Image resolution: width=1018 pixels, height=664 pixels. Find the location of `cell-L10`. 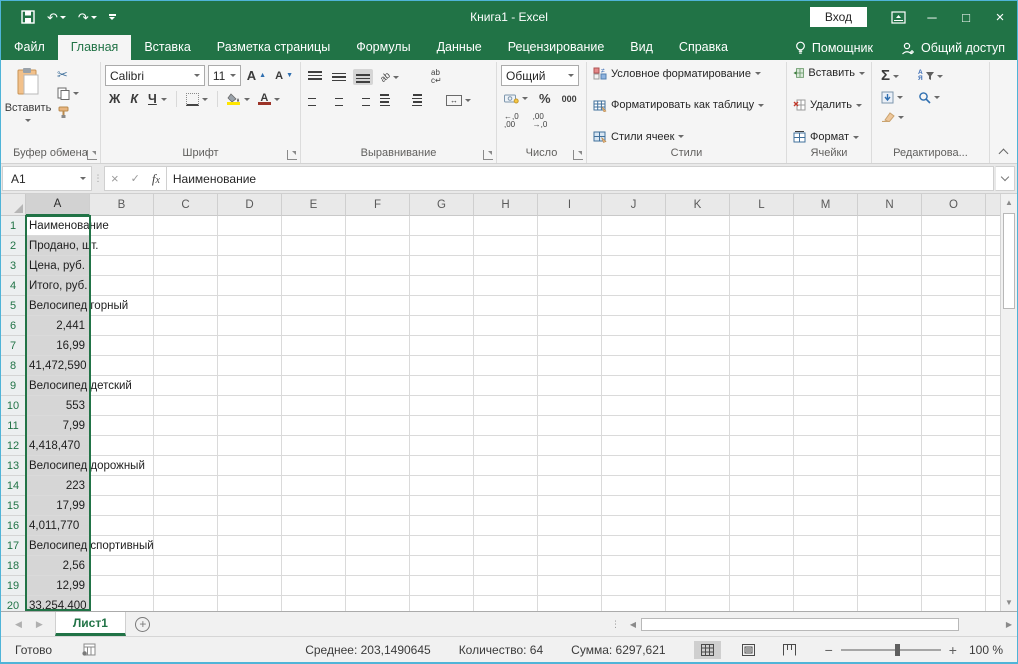

cell-L10 is located at coordinates (762, 406).